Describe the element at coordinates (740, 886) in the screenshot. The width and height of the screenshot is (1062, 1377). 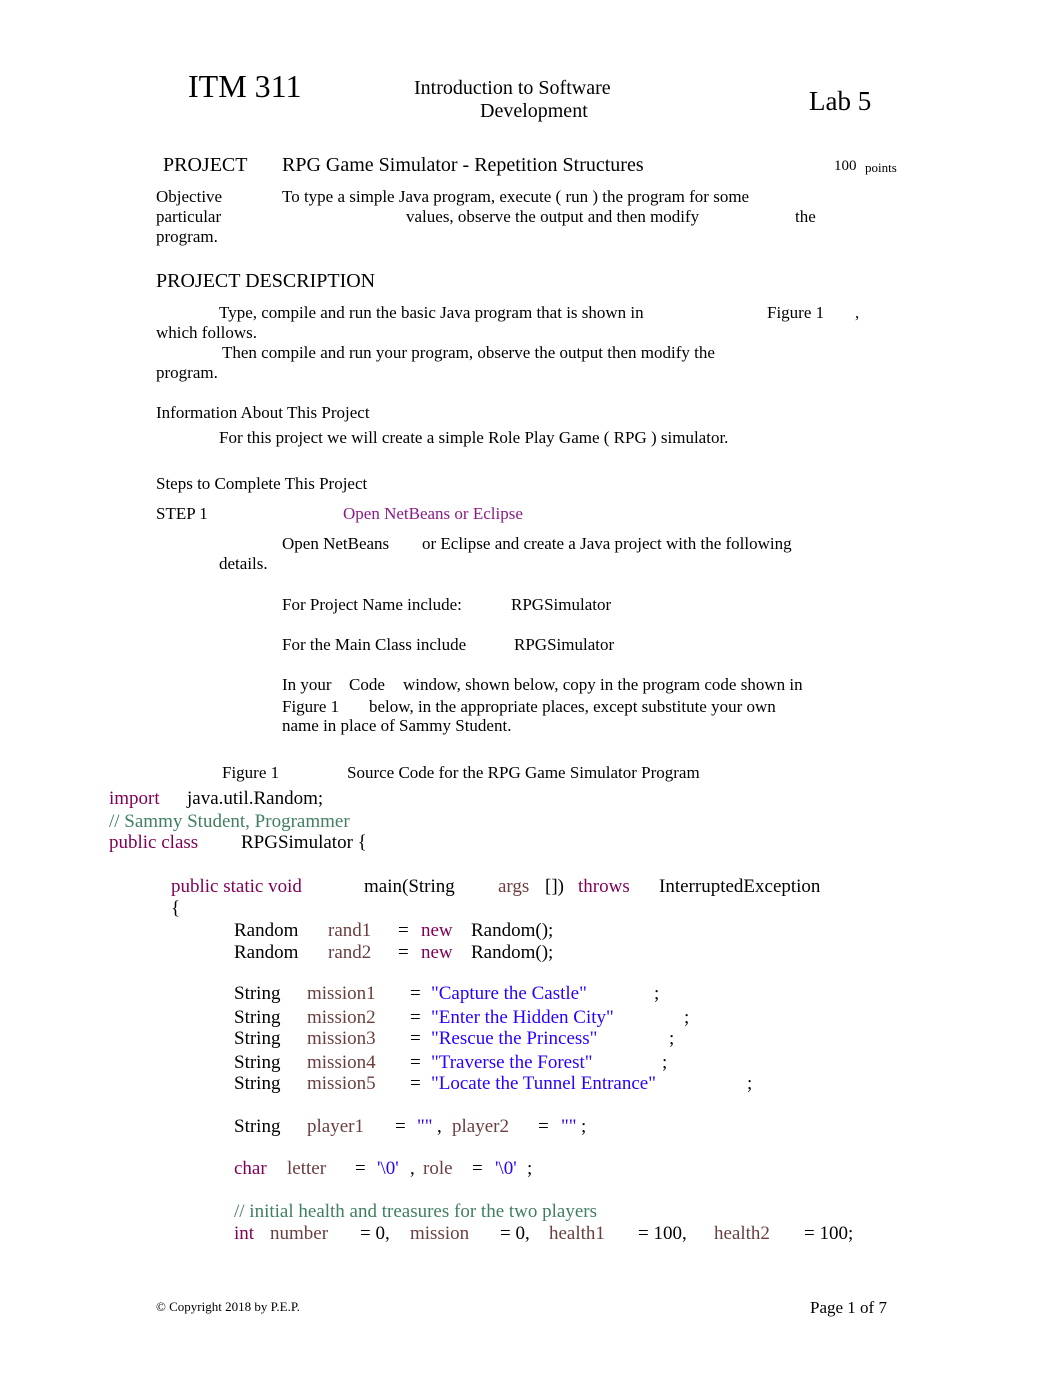
I see `code-exception: InterruptedException` at that location.